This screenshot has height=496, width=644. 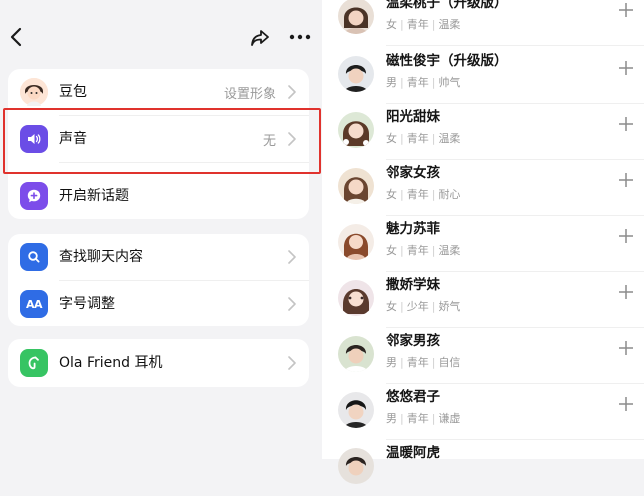 I want to click on voice-tags: 女 | 少年 | 娇气, so click(x=423, y=306).